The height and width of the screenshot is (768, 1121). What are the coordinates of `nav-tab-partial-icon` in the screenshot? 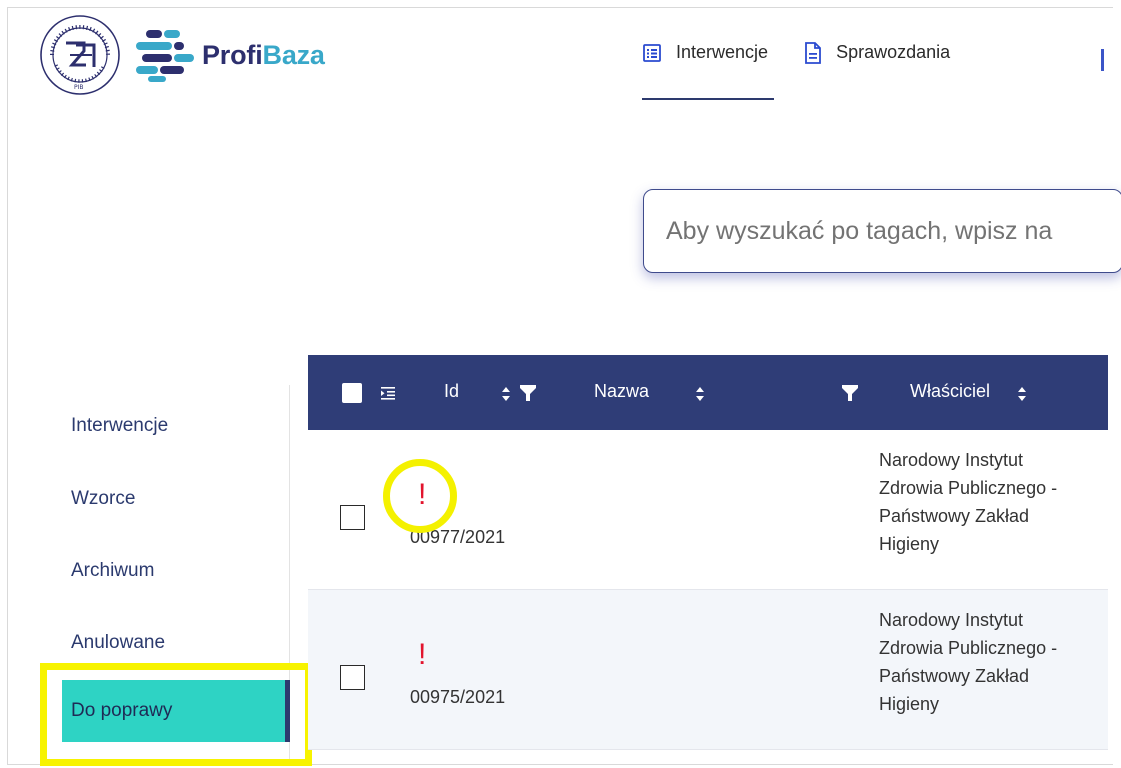 It's located at (1102, 60).